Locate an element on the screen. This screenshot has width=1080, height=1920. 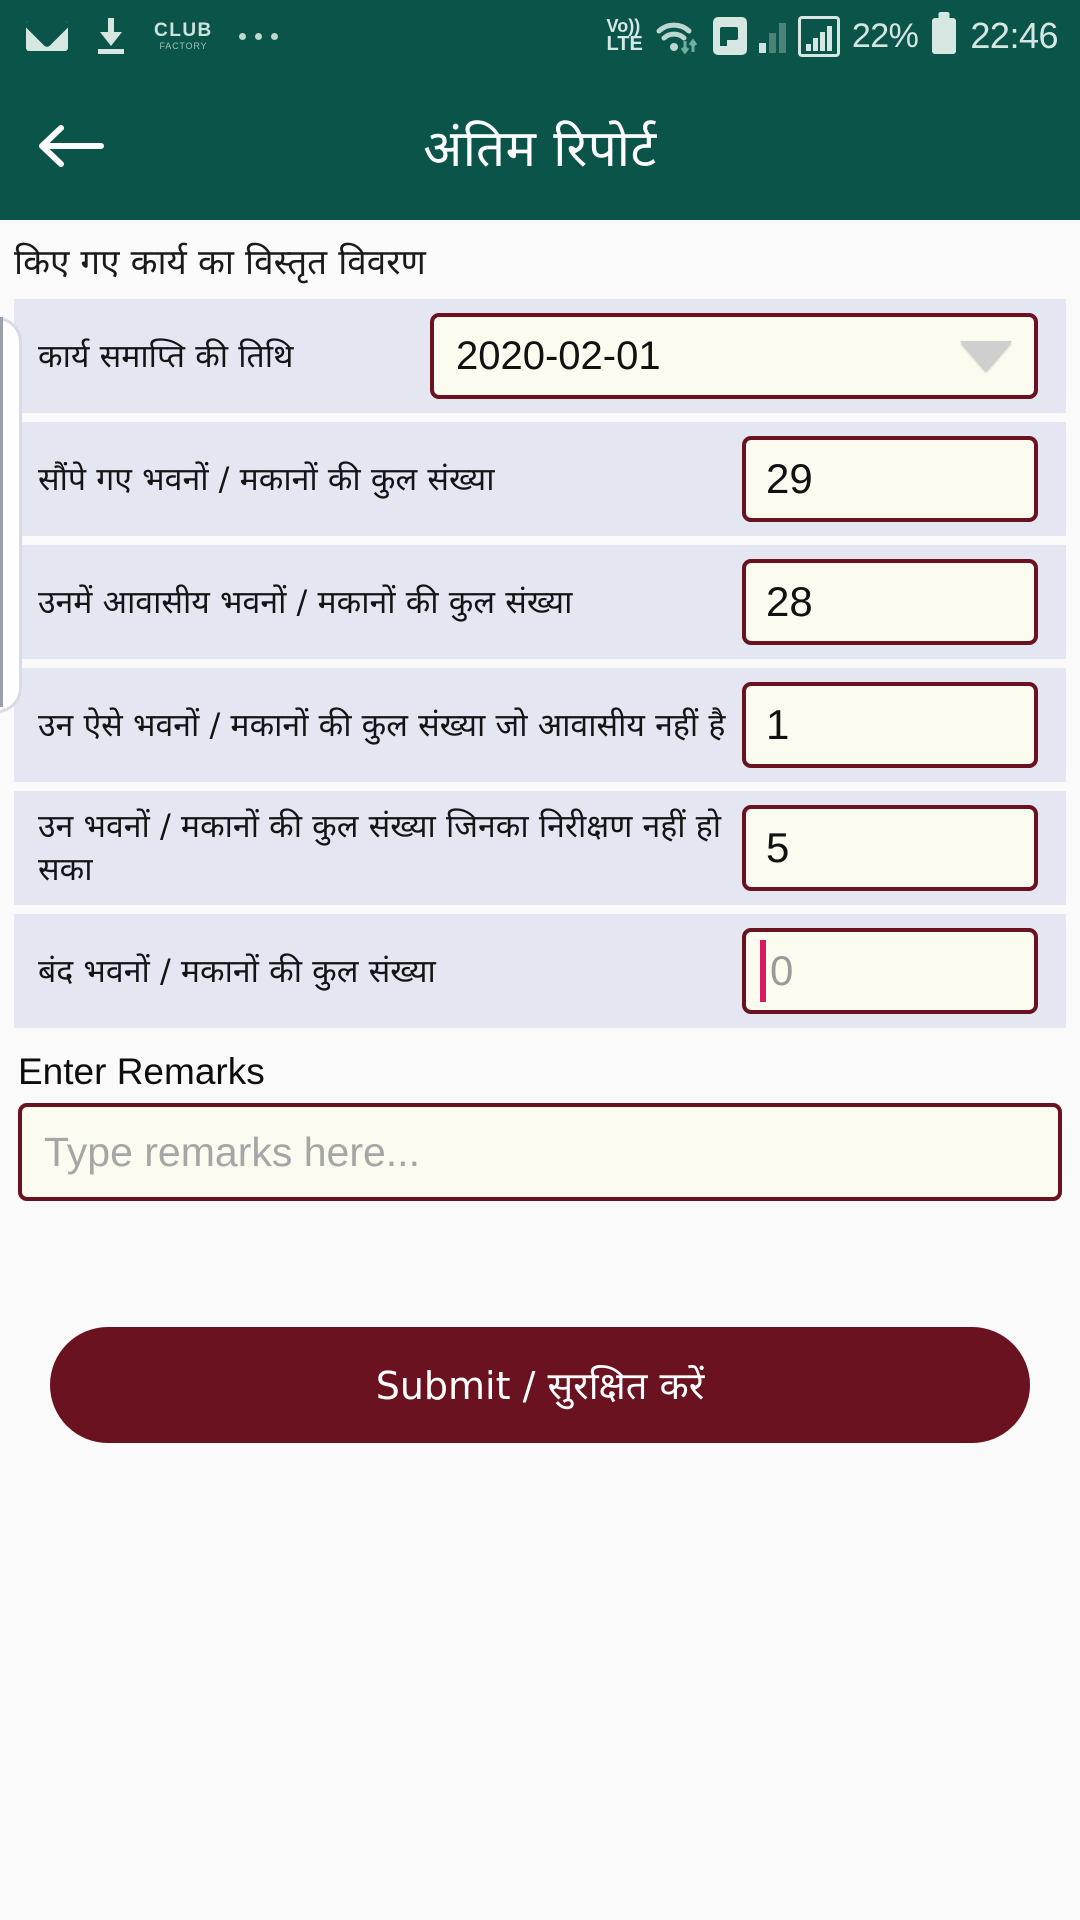
battery-icon is located at coordinates (944, 36).